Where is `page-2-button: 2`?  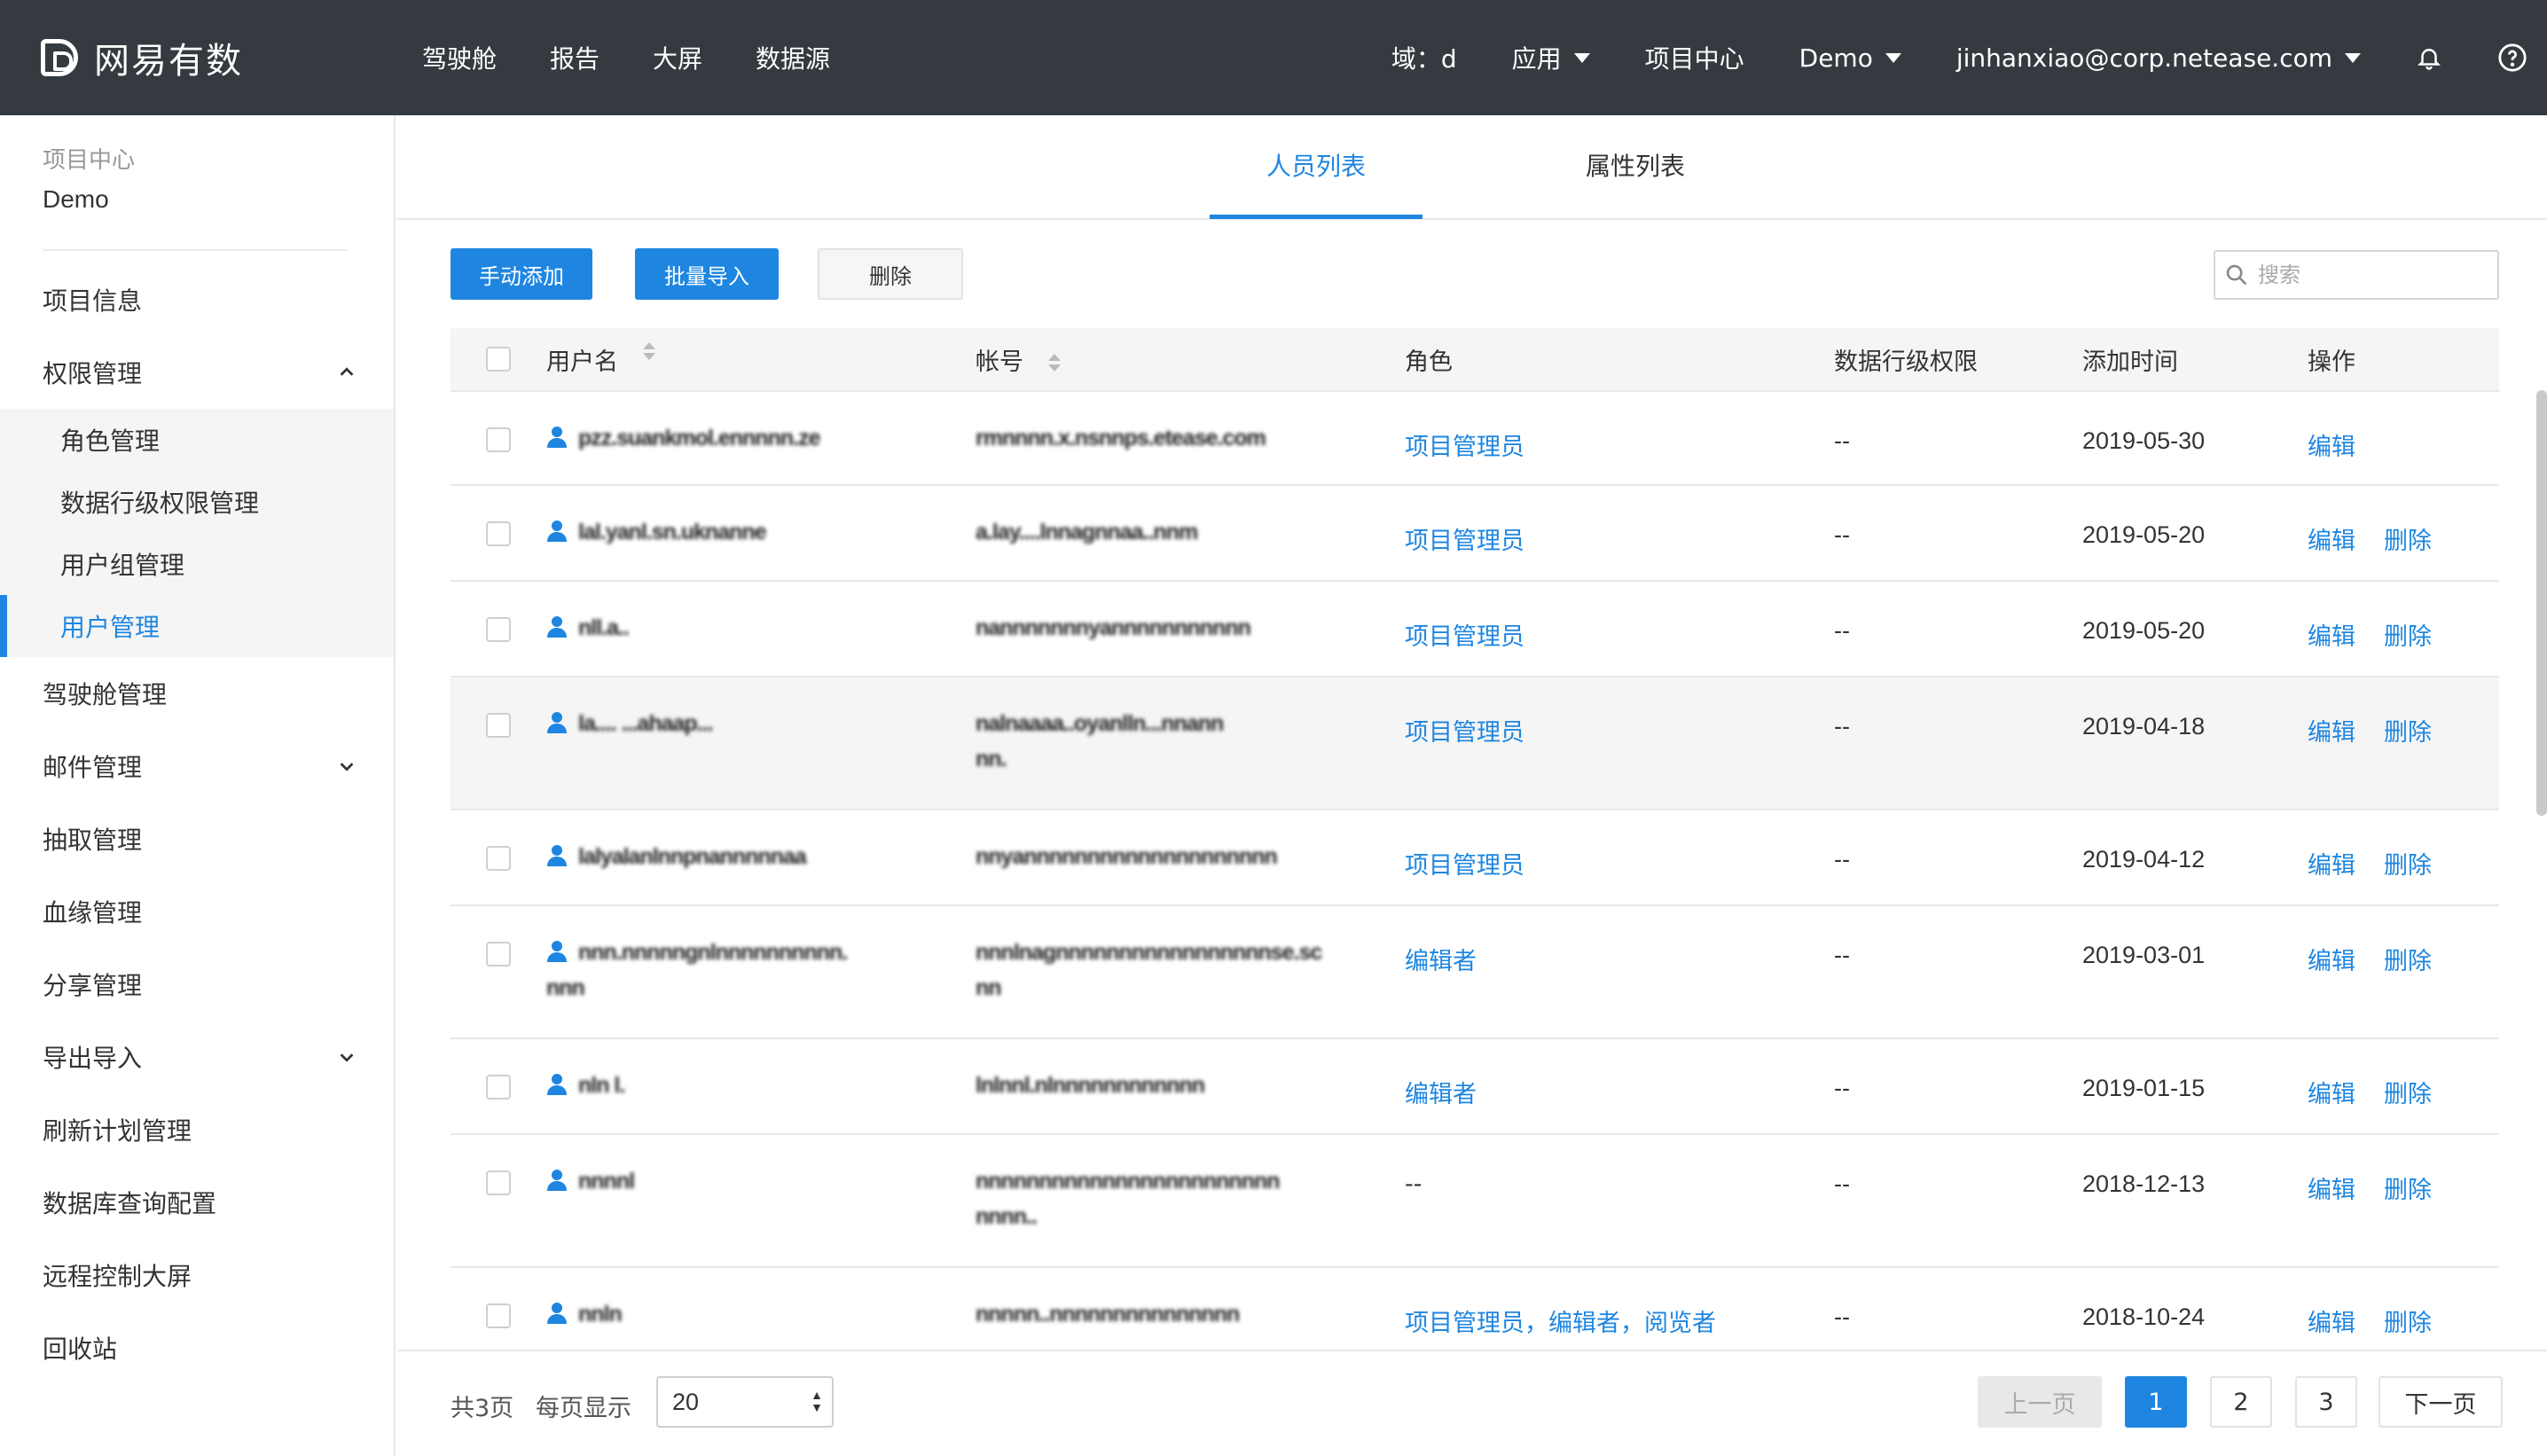
page-2-button: 2 is located at coordinates (2241, 1402).